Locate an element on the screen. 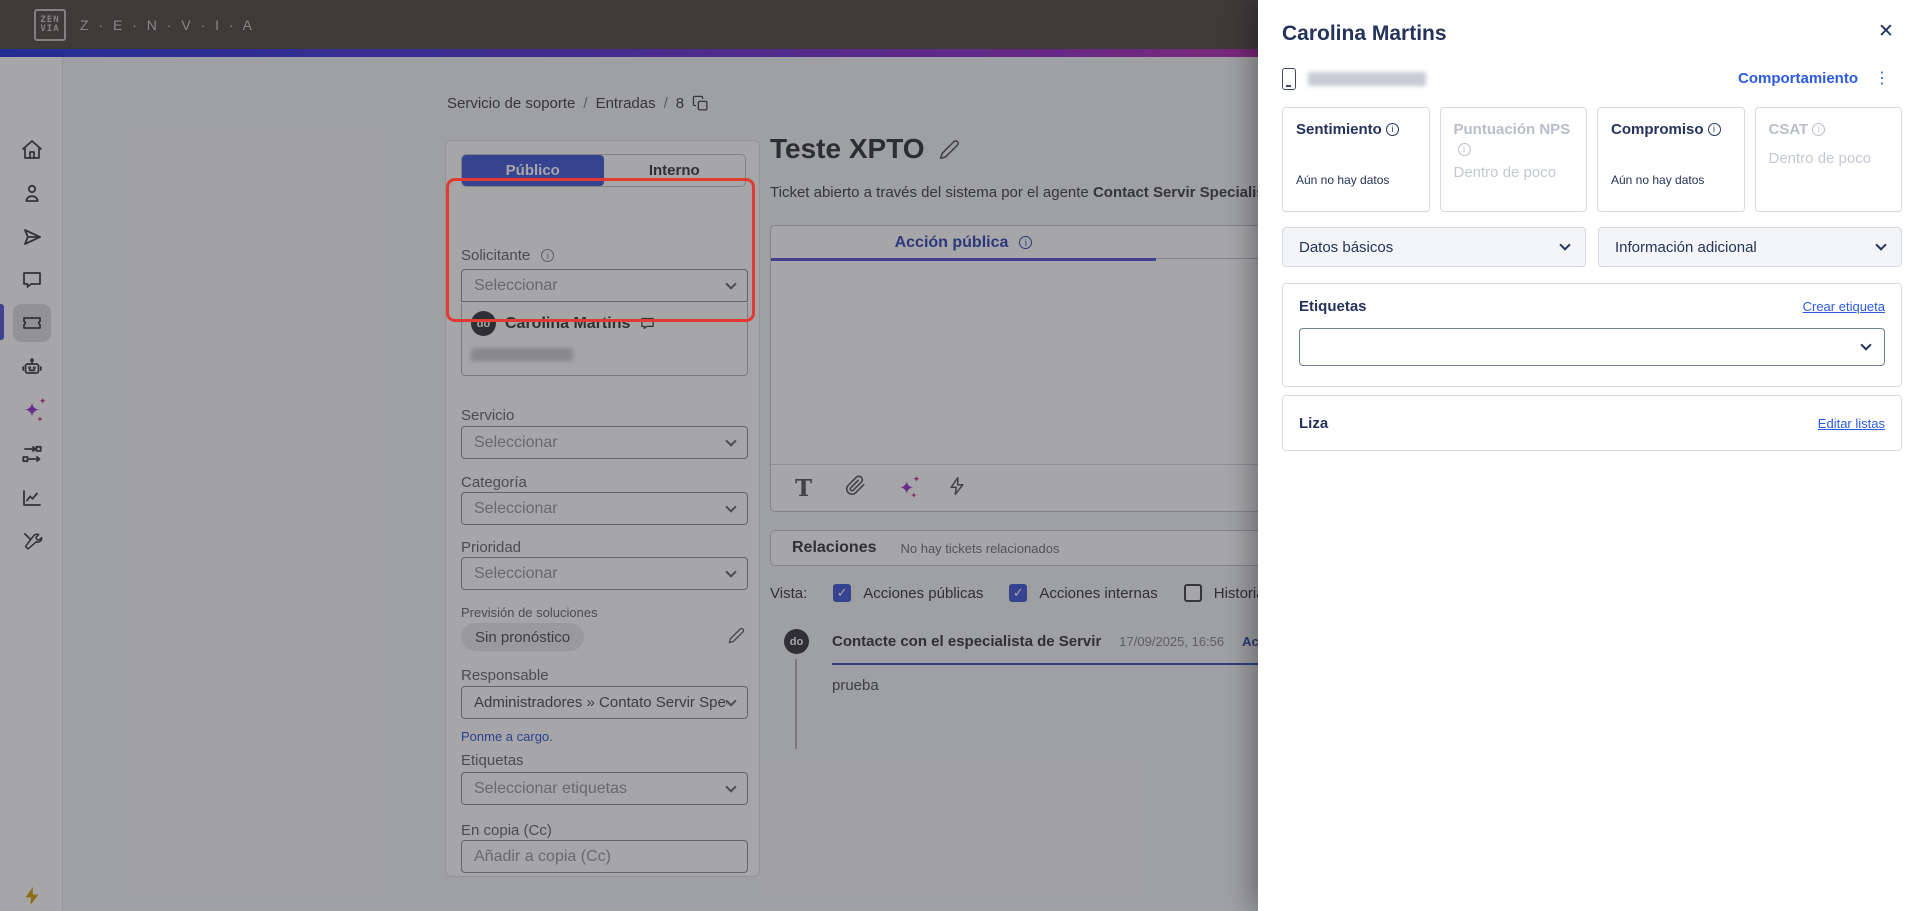 The height and width of the screenshot is (911, 1920). close-icon: ✕ is located at coordinates (1886, 31).